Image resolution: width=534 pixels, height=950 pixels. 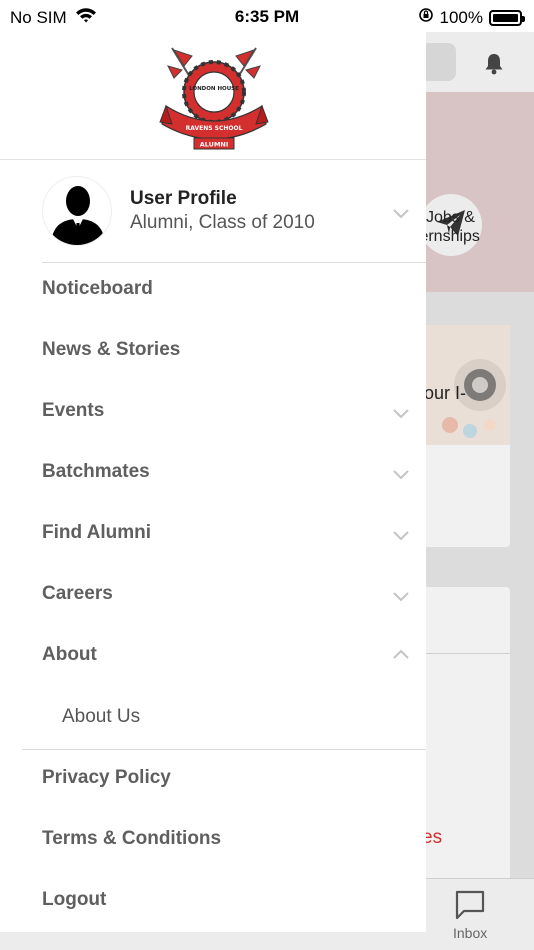 I want to click on submenu-item-about-us: About Us, so click(x=213, y=719).